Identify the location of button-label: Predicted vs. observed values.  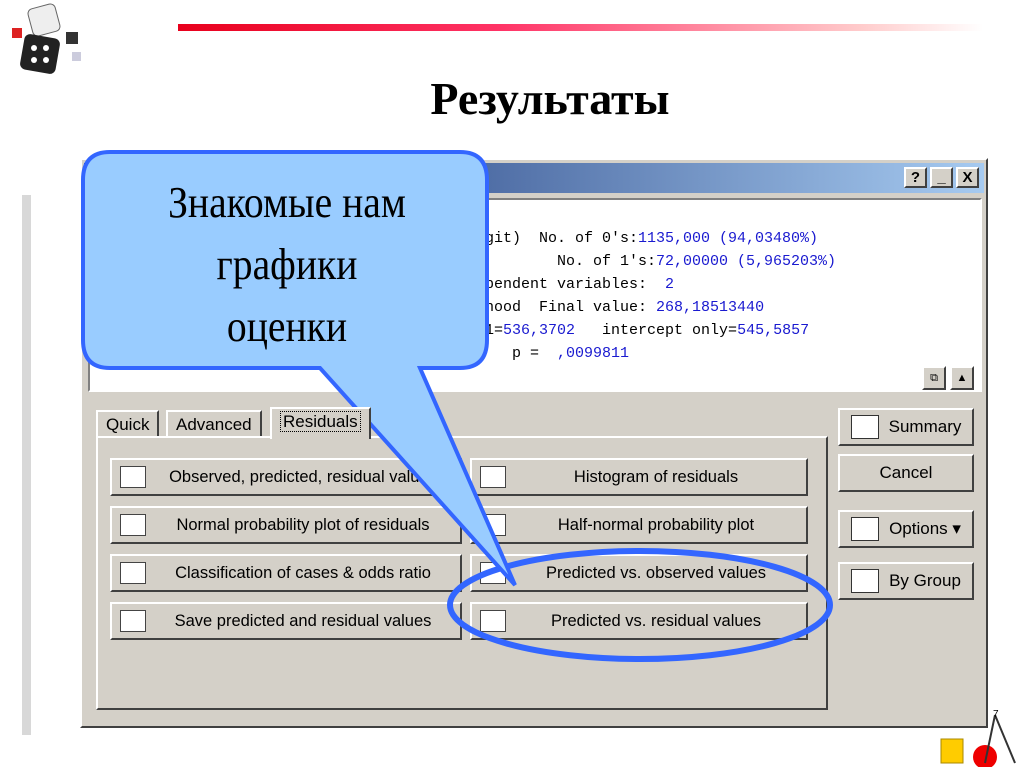
(656, 572).